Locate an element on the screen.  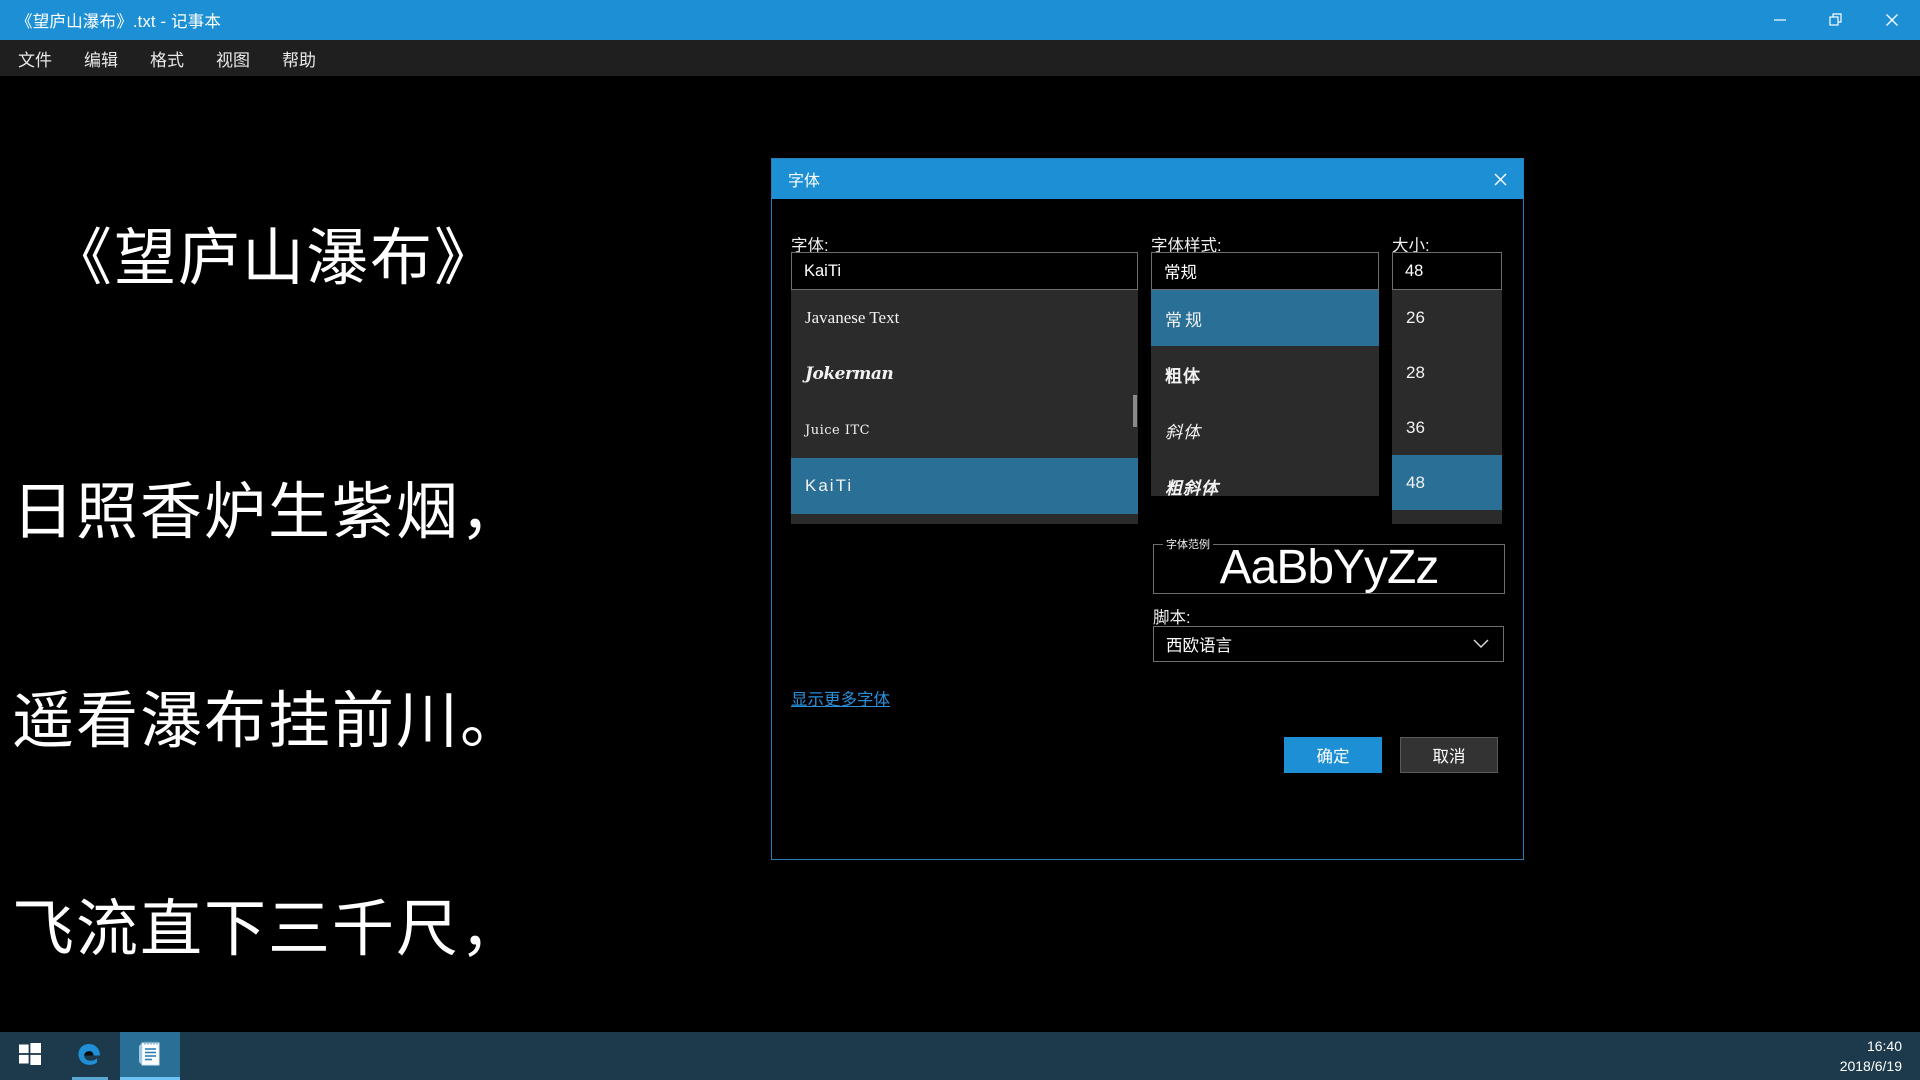
poem-line-3: 飞流直下三千尺， is located at coordinates (268, 929).